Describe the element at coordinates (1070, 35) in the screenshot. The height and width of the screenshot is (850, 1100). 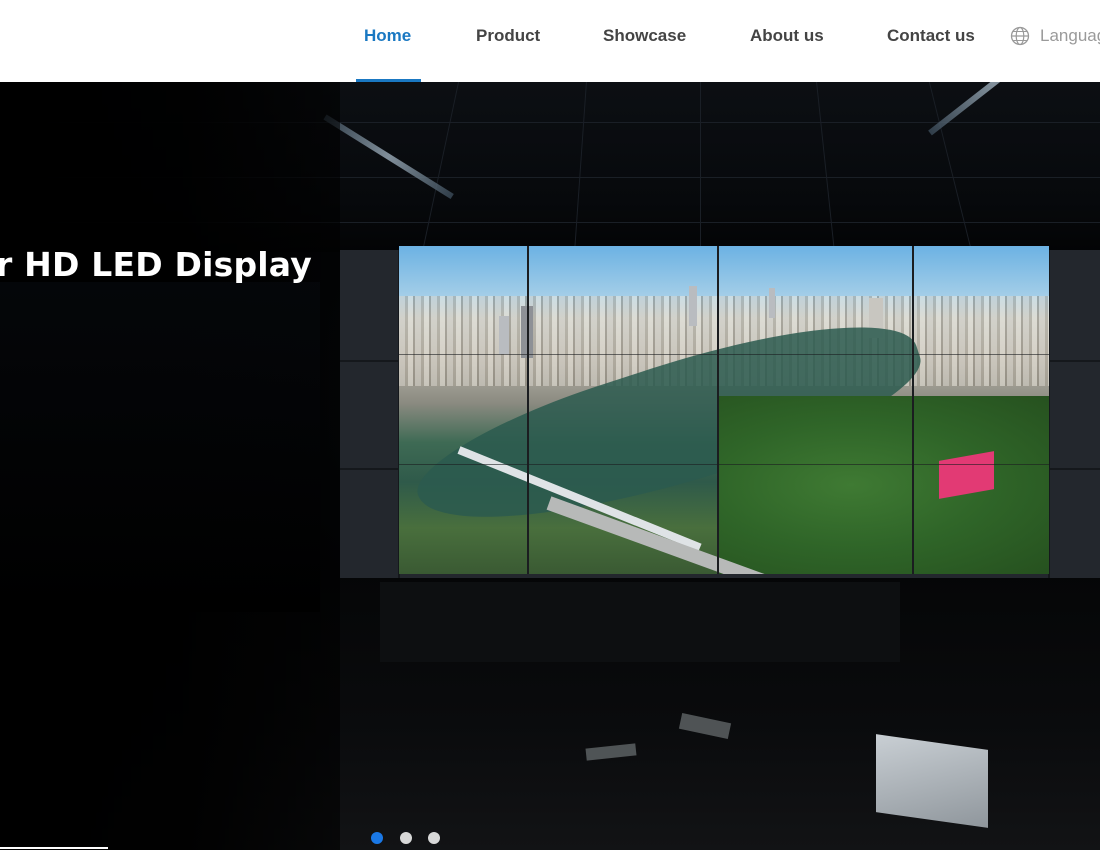
I see `language-label: Language` at that location.